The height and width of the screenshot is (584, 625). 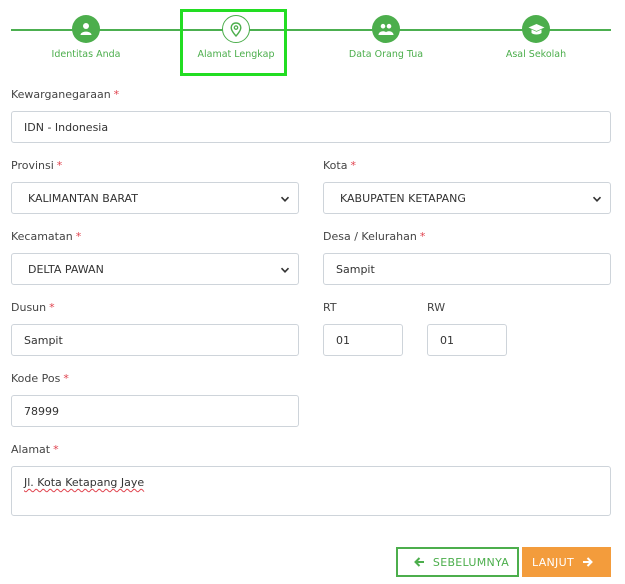 What do you see at coordinates (386, 29) in the screenshot?
I see `users-icon` at bounding box center [386, 29].